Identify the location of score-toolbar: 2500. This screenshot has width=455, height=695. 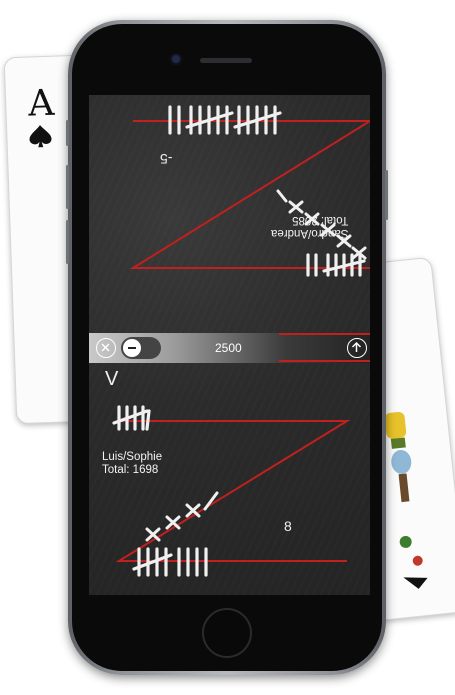
(229, 348).